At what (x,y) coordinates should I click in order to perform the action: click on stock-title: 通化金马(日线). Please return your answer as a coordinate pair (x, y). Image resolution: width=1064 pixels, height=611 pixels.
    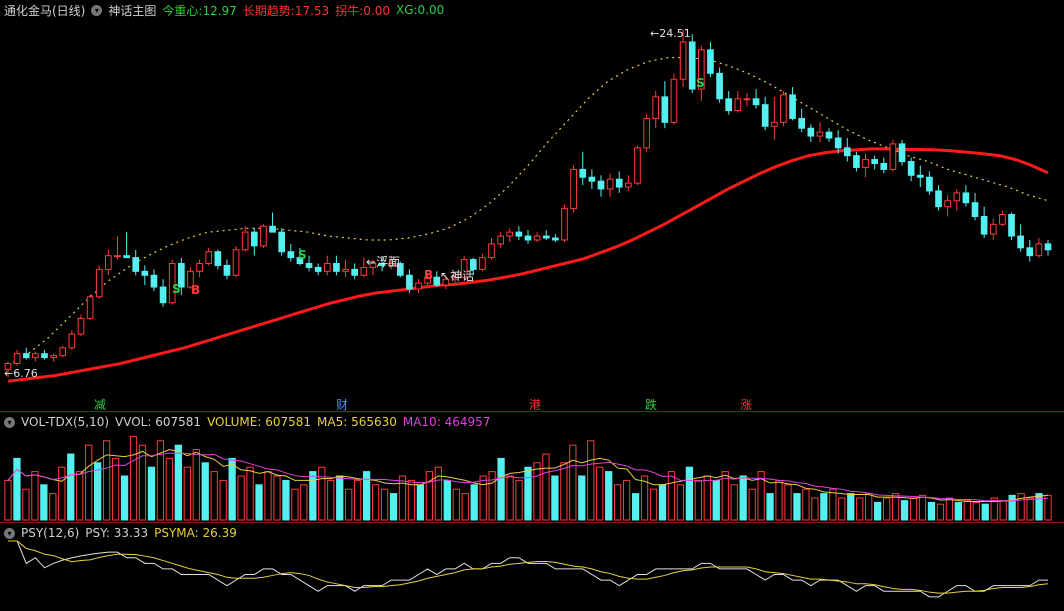
    Looking at the image, I should click on (45, 10).